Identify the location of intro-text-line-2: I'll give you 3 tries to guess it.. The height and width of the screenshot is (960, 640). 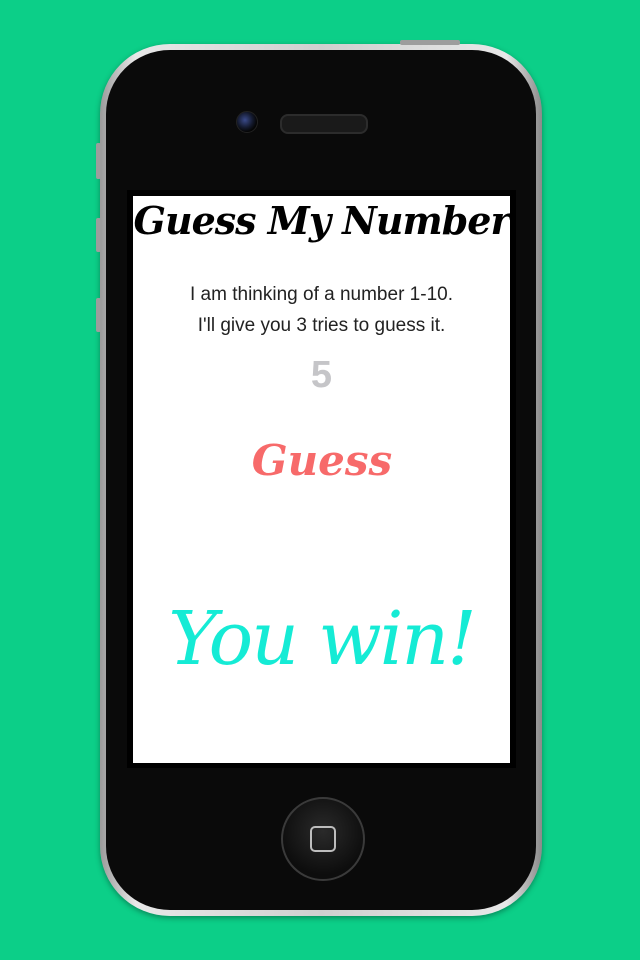
(321, 325).